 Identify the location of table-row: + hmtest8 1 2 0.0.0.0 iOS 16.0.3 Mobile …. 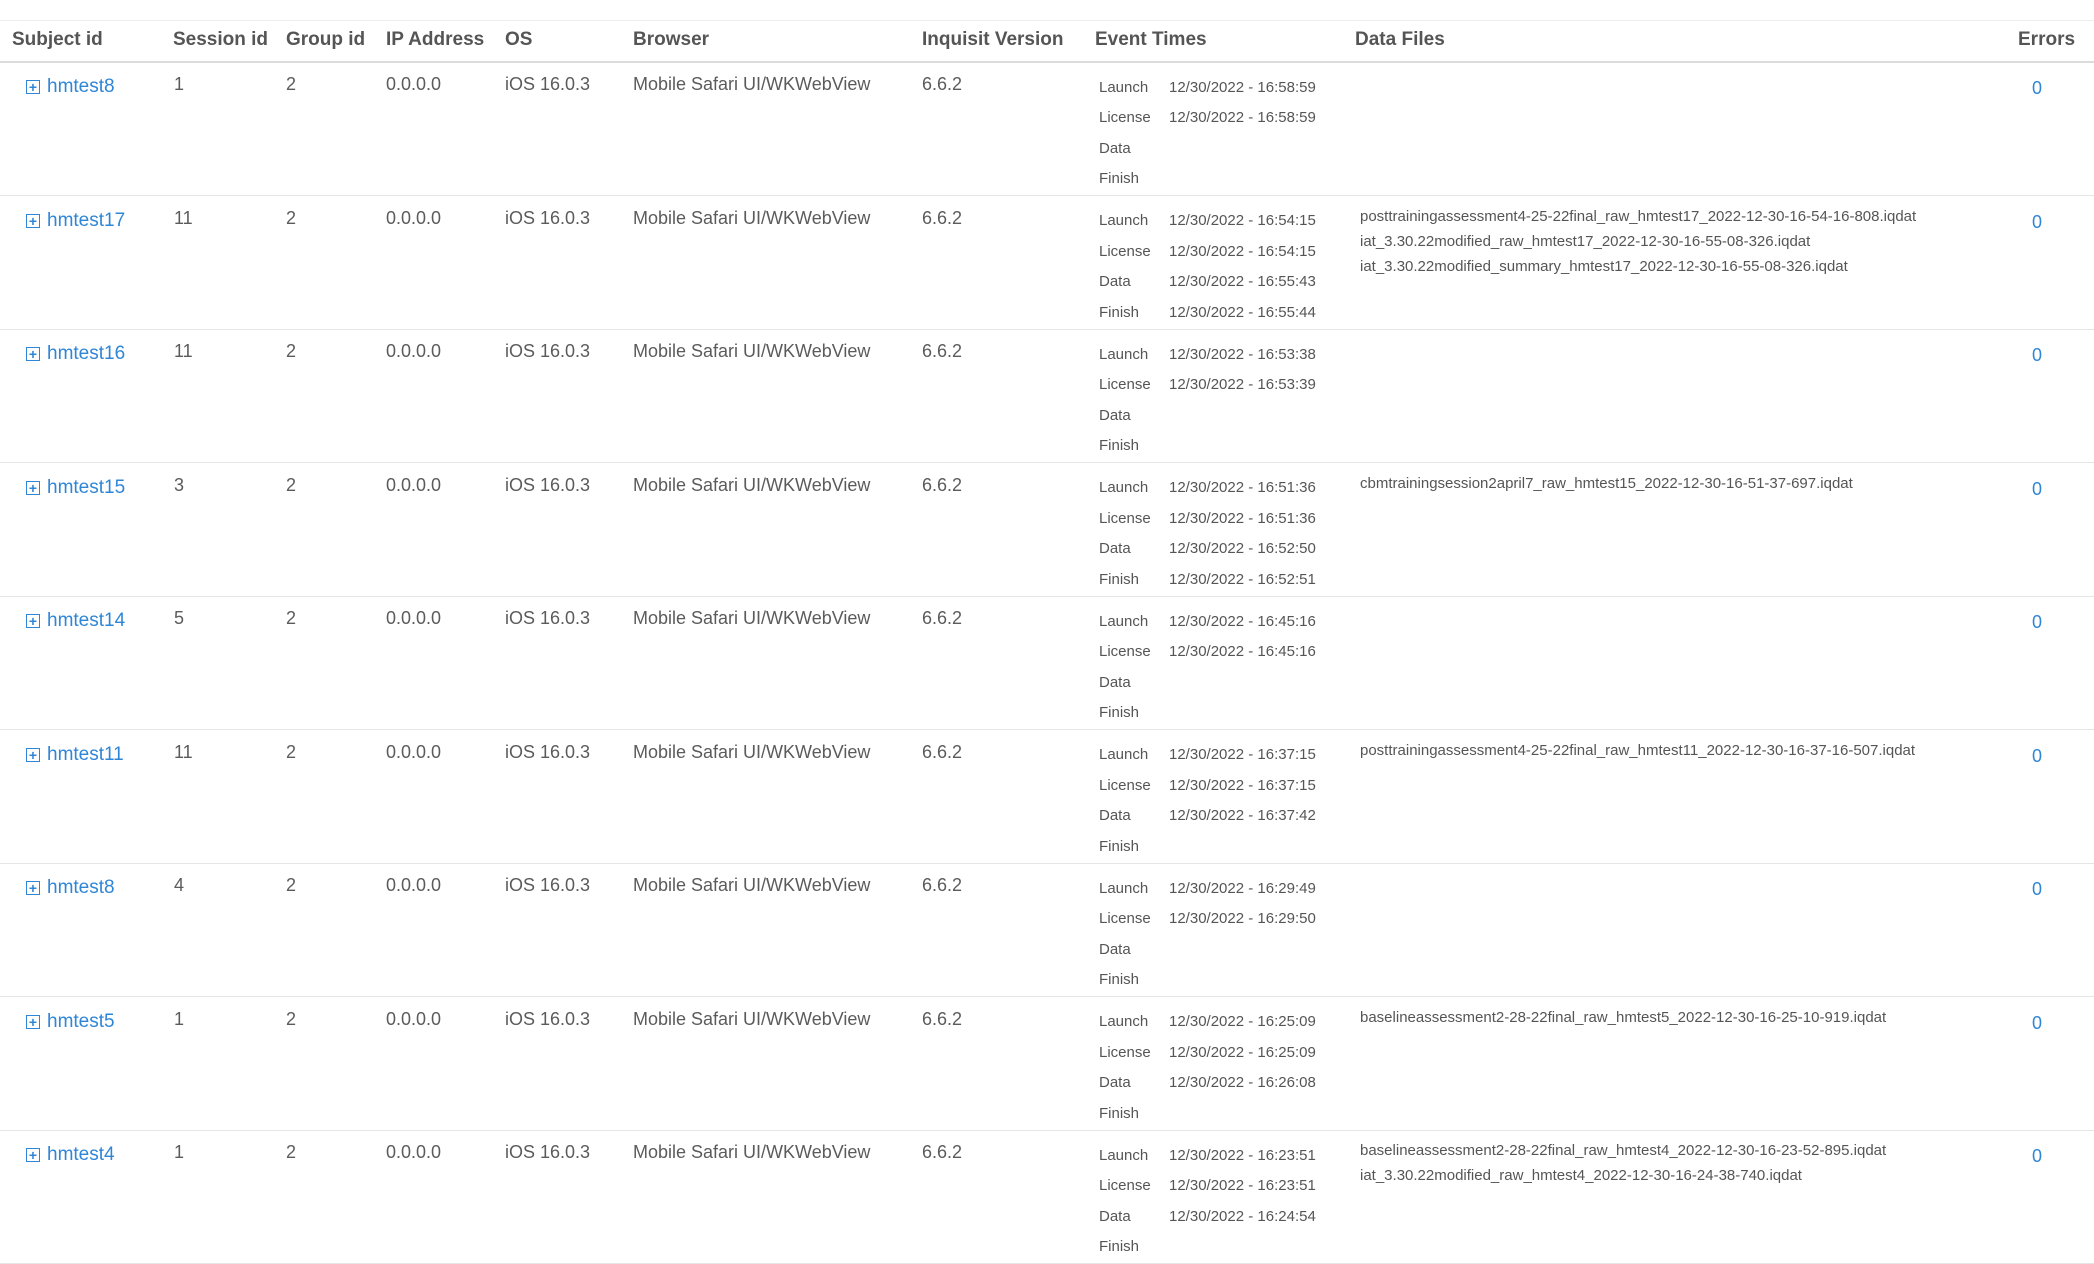
(1047, 129).